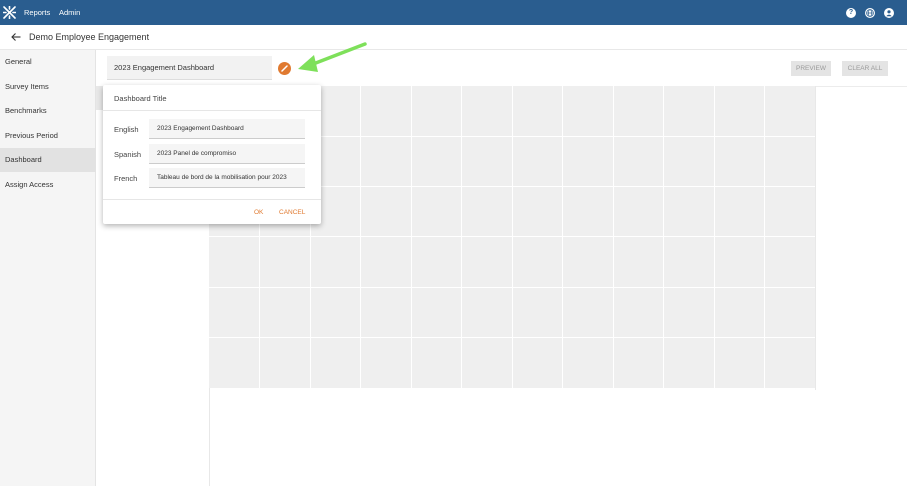  I want to click on sidebar-item-general: General, so click(48, 62).